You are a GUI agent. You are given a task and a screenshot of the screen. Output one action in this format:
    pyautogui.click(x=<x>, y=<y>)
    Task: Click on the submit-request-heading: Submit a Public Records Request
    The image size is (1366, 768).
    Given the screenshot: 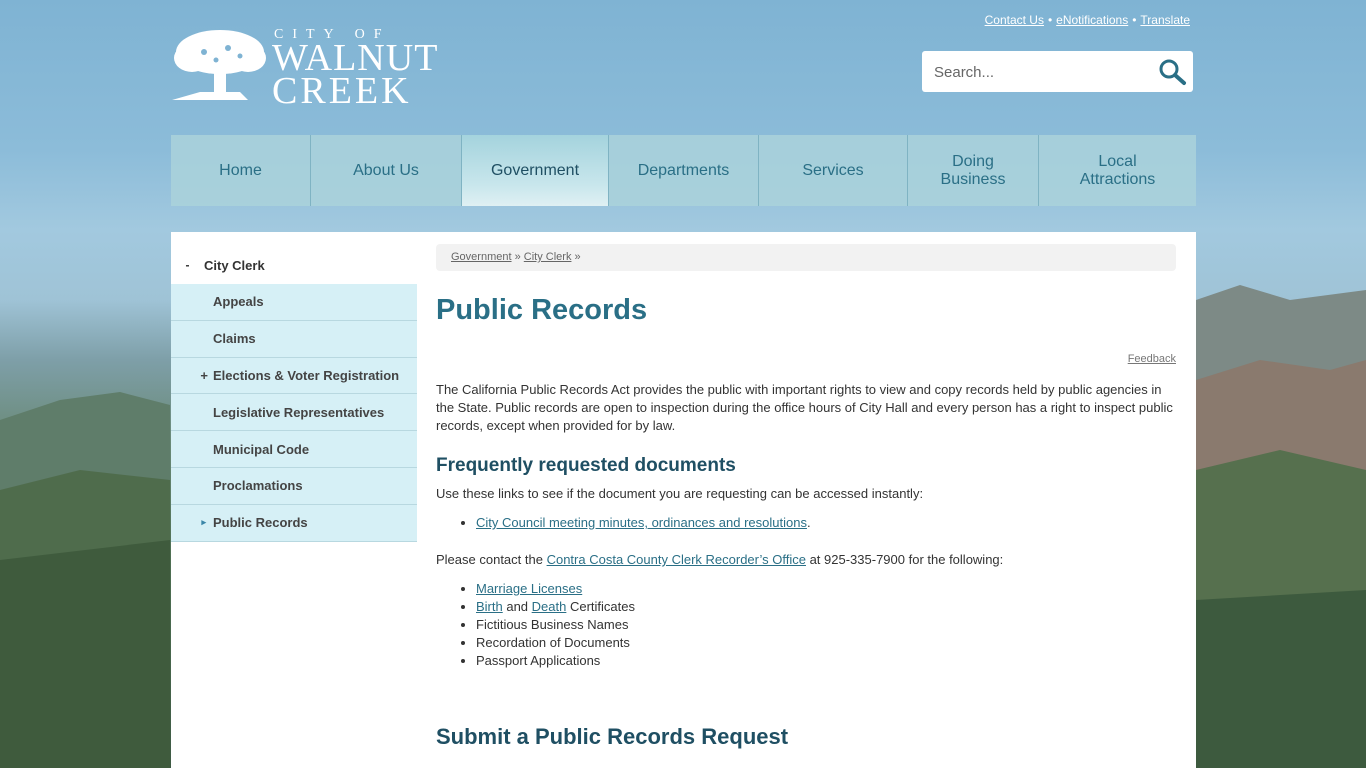 What is the action you would take?
    pyautogui.click(x=612, y=736)
    